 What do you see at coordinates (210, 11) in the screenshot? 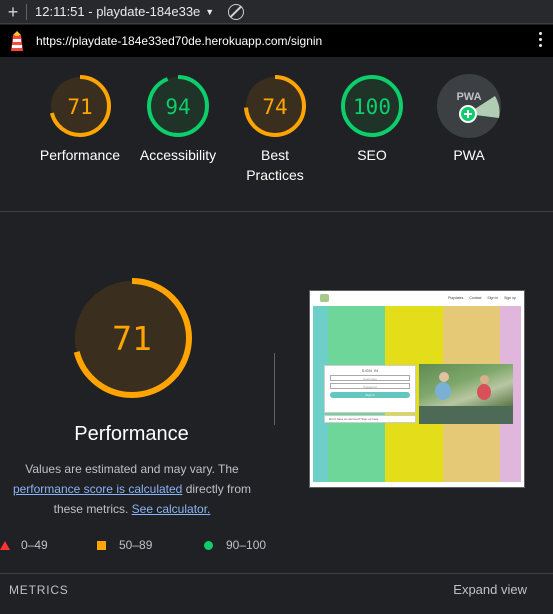
I see `chevron-down-icon: ▼` at bounding box center [210, 11].